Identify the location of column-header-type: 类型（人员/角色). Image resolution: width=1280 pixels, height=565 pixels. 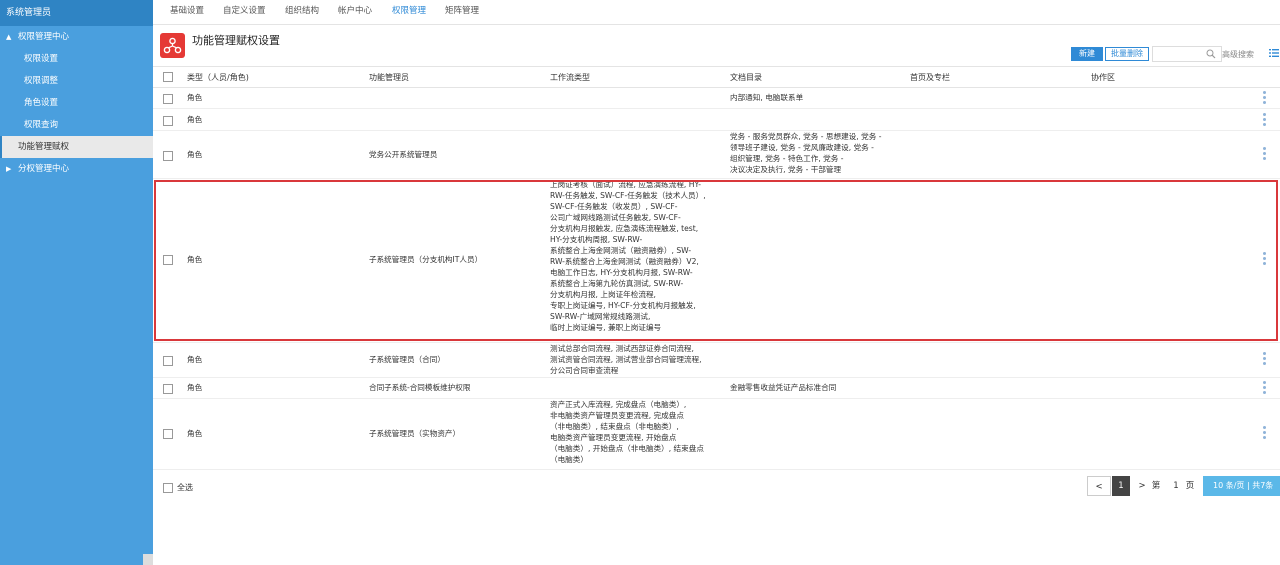
(218, 77).